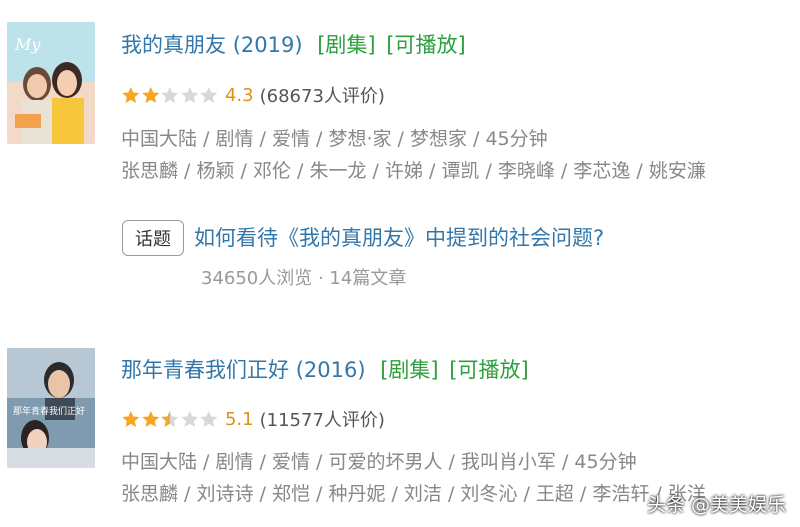 This screenshot has height=527, width=800. I want to click on rating-line: 4.3 (68673人评价), so click(253, 95).